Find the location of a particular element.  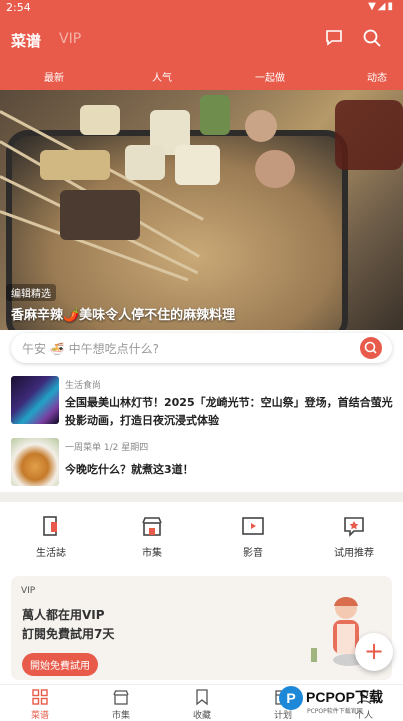

battery-icon: ▮ is located at coordinates (391, 6).